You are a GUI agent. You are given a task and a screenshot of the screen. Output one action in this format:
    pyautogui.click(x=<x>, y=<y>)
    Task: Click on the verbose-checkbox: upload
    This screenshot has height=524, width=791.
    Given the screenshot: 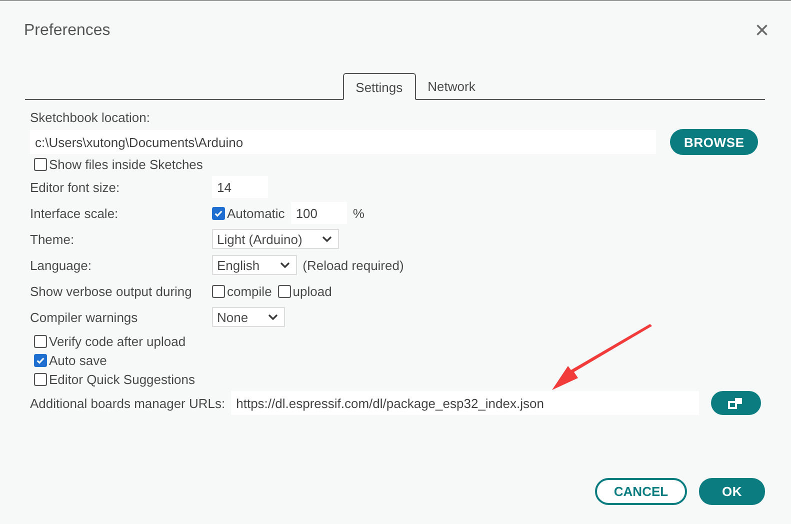 What is the action you would take?
    pyautogui.click(x=305, y=291)
    